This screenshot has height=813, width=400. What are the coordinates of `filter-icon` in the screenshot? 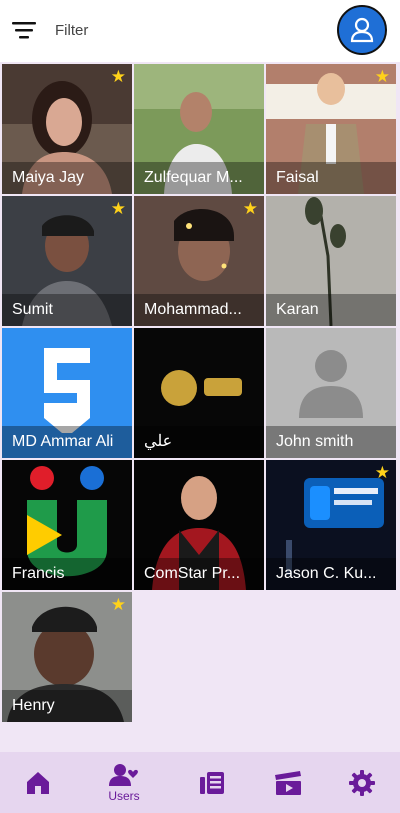 It's located at (24, 30).